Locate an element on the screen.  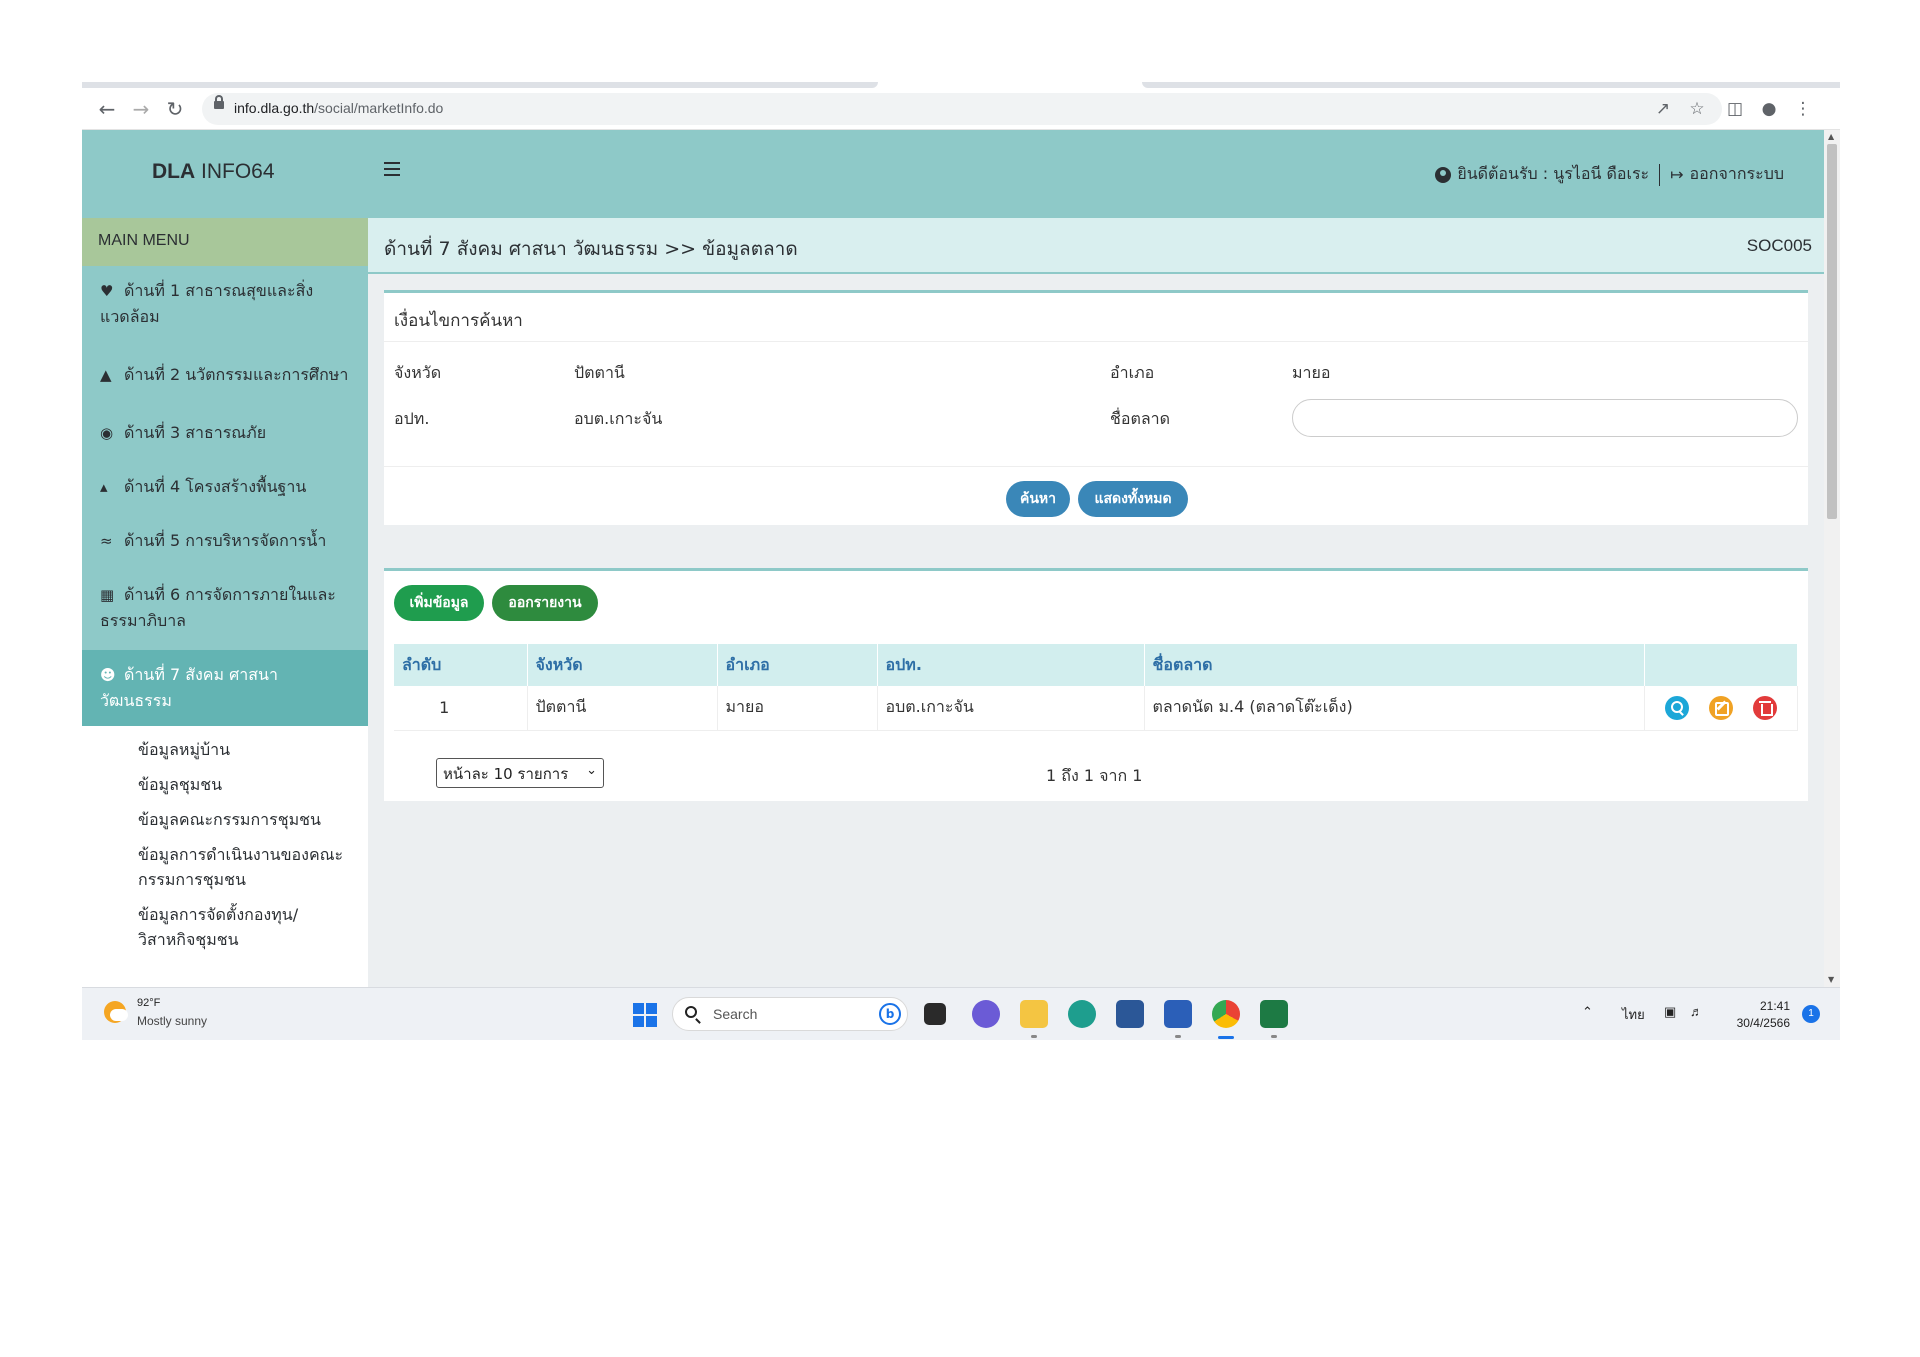
col-header-lao: อปท. is located at coordinates (1011, 665).